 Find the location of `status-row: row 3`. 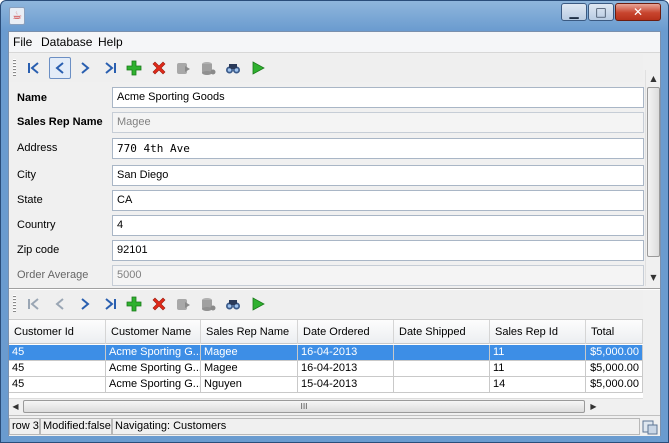

status-row: row 3 is located at coordinates (24, 426).